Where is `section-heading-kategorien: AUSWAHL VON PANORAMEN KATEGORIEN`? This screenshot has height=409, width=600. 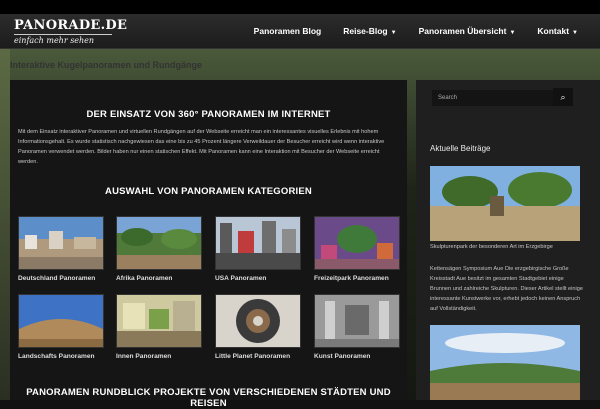
section-heading-kategorien: AUSWAHL VON PANORAMEN KATEGORIEN is located at coordinates (208, 191).